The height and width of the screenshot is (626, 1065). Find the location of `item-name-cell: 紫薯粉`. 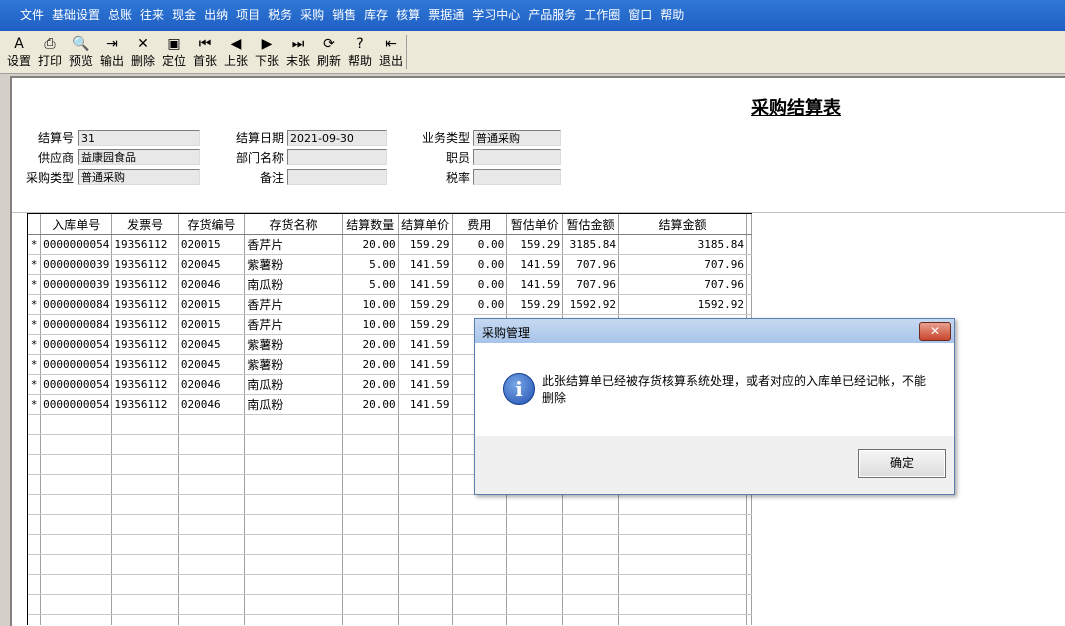

item-name-cell: 紫薯粉 is located at coordinates (293, 364).